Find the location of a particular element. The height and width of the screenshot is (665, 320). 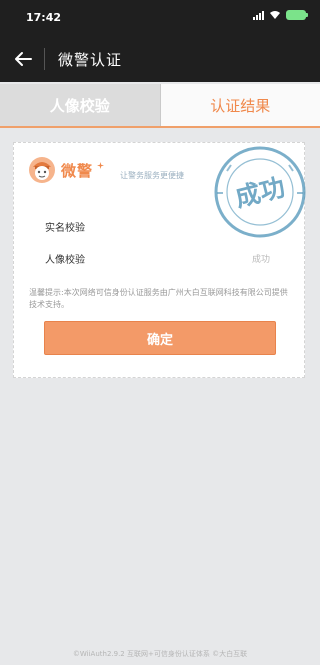

row-label-realname: 实名校验 is located at coordinates (65, 228).